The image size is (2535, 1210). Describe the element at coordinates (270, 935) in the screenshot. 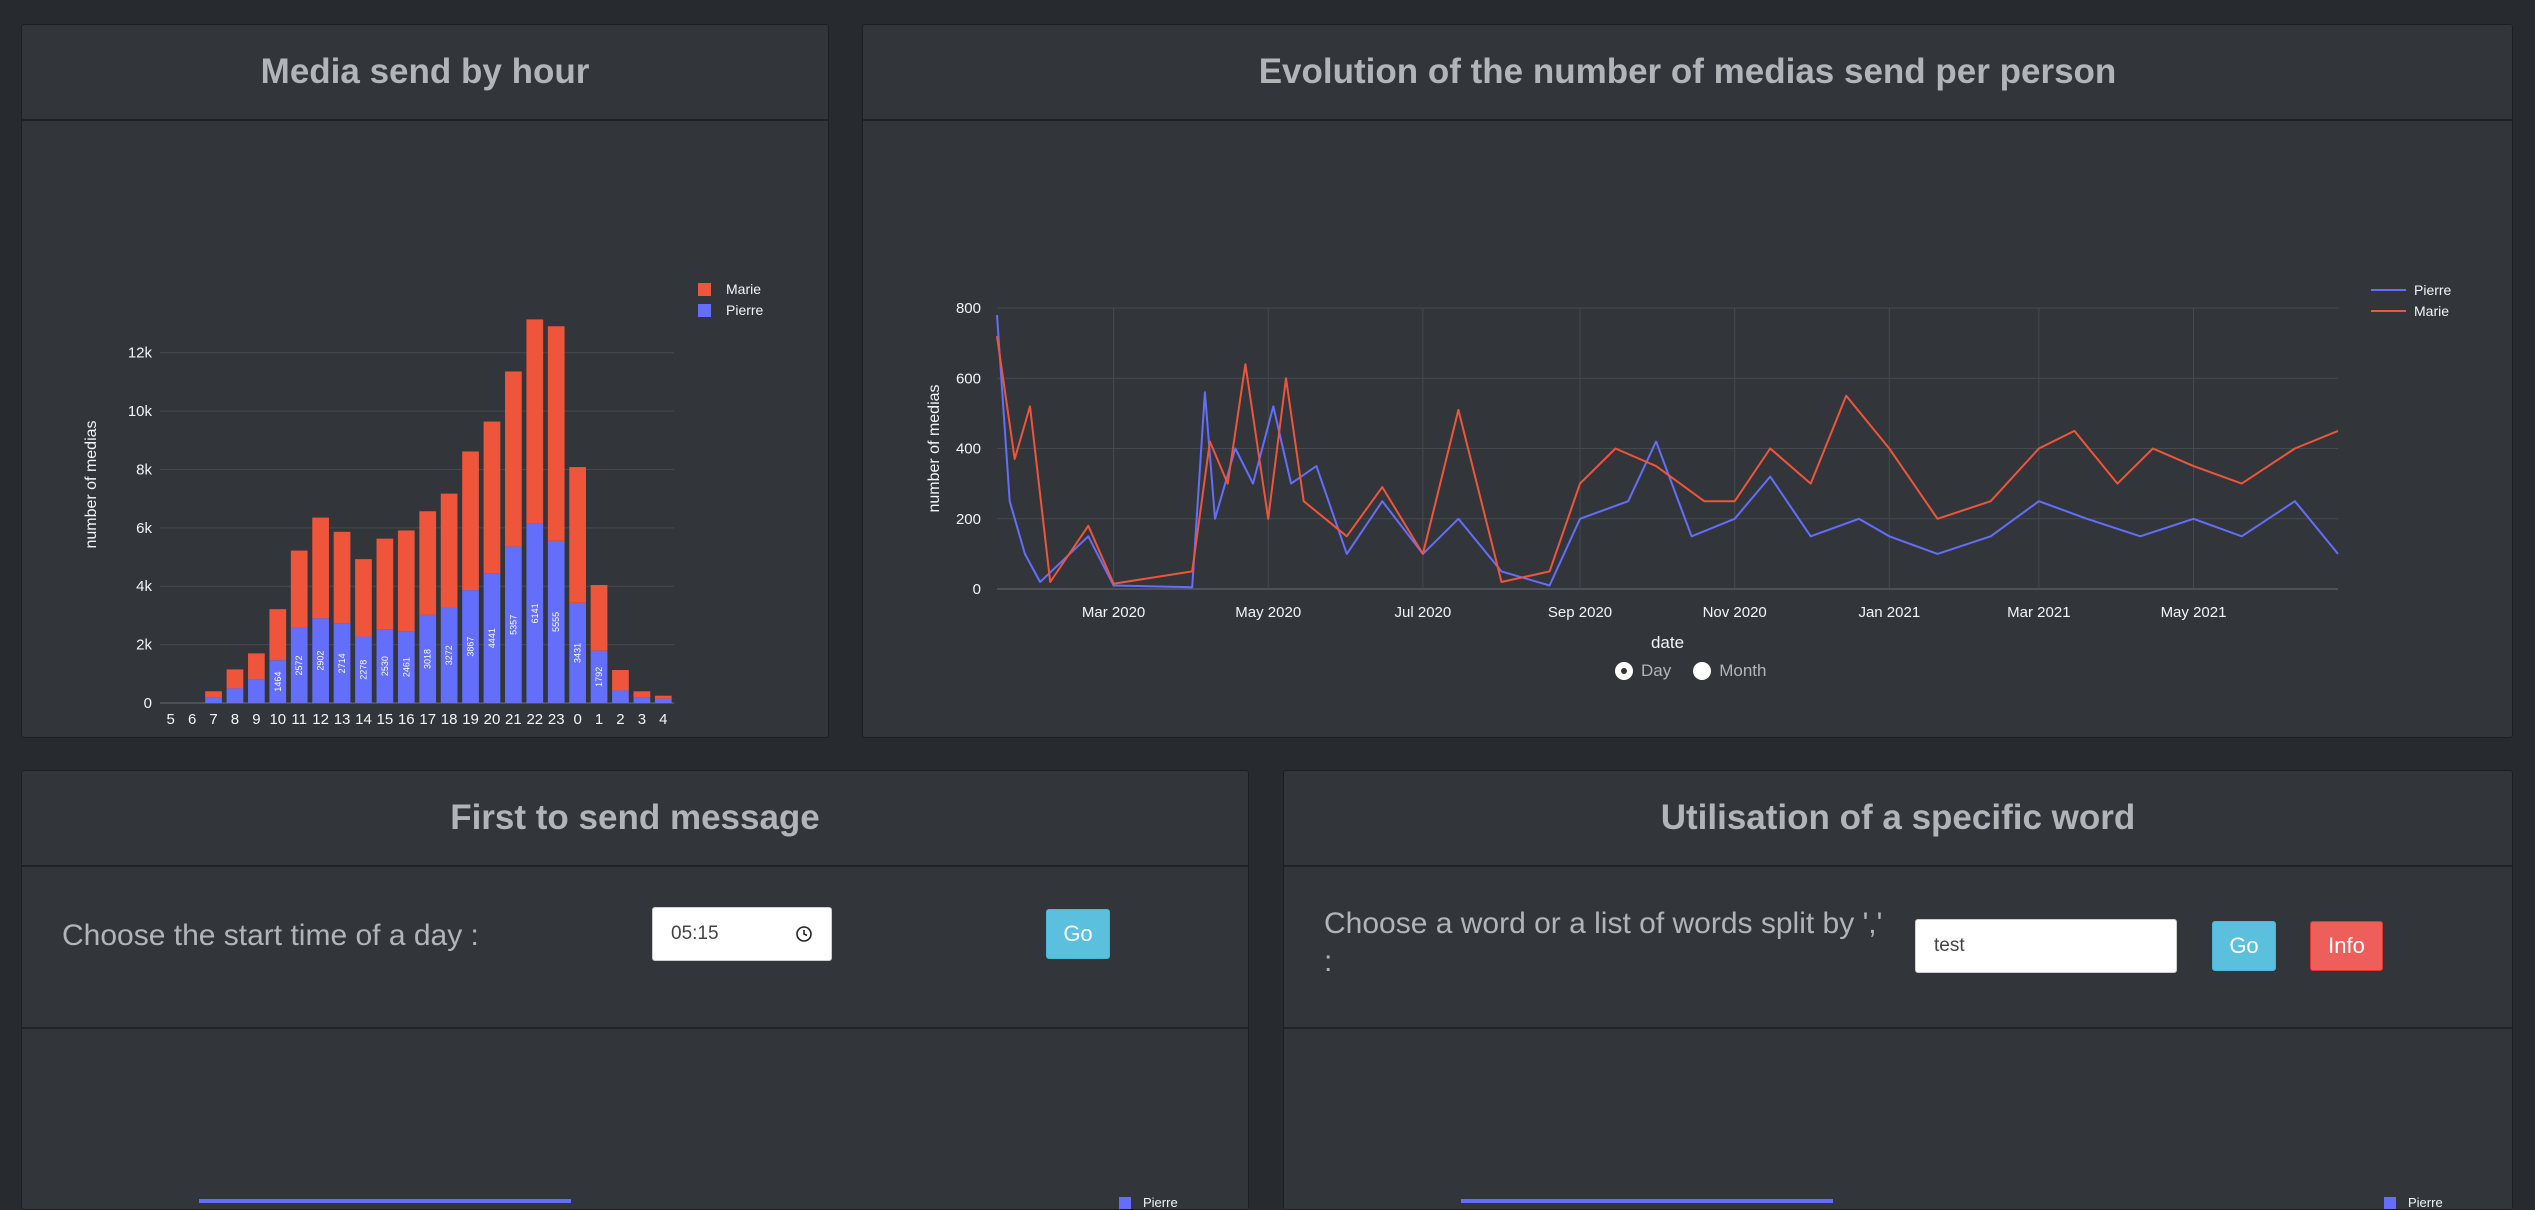

I see `start-time-label: Choose the start time of a day :` at that location.